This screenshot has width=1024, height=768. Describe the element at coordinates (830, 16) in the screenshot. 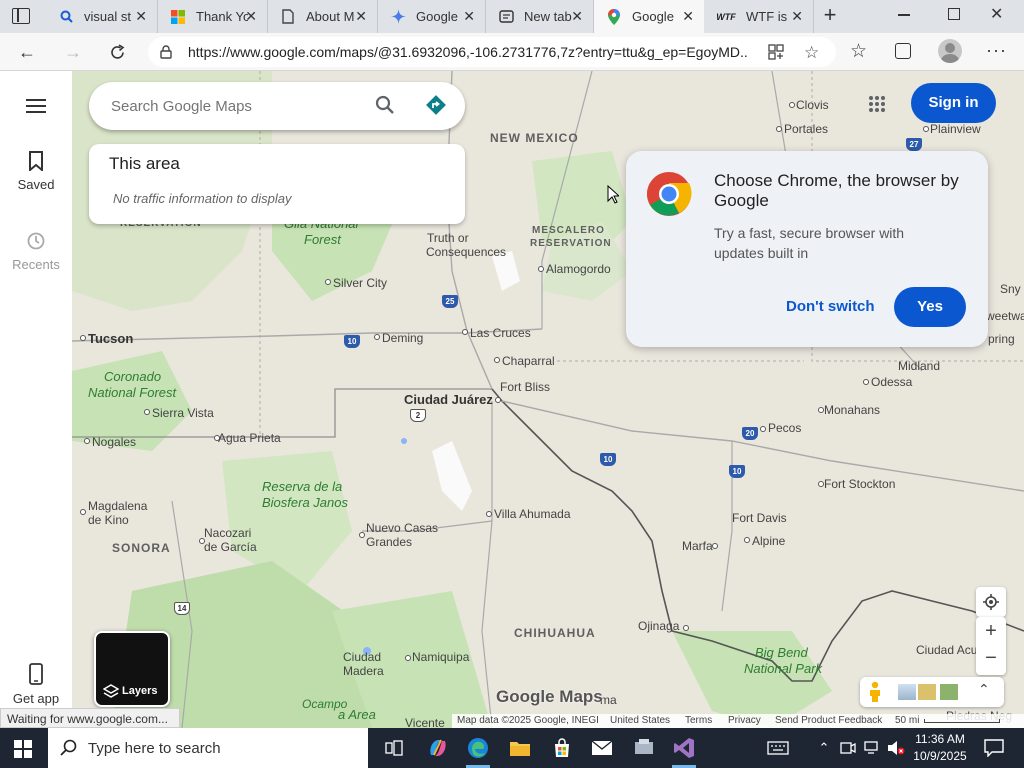

I see `new-tab-button: +` at that location.